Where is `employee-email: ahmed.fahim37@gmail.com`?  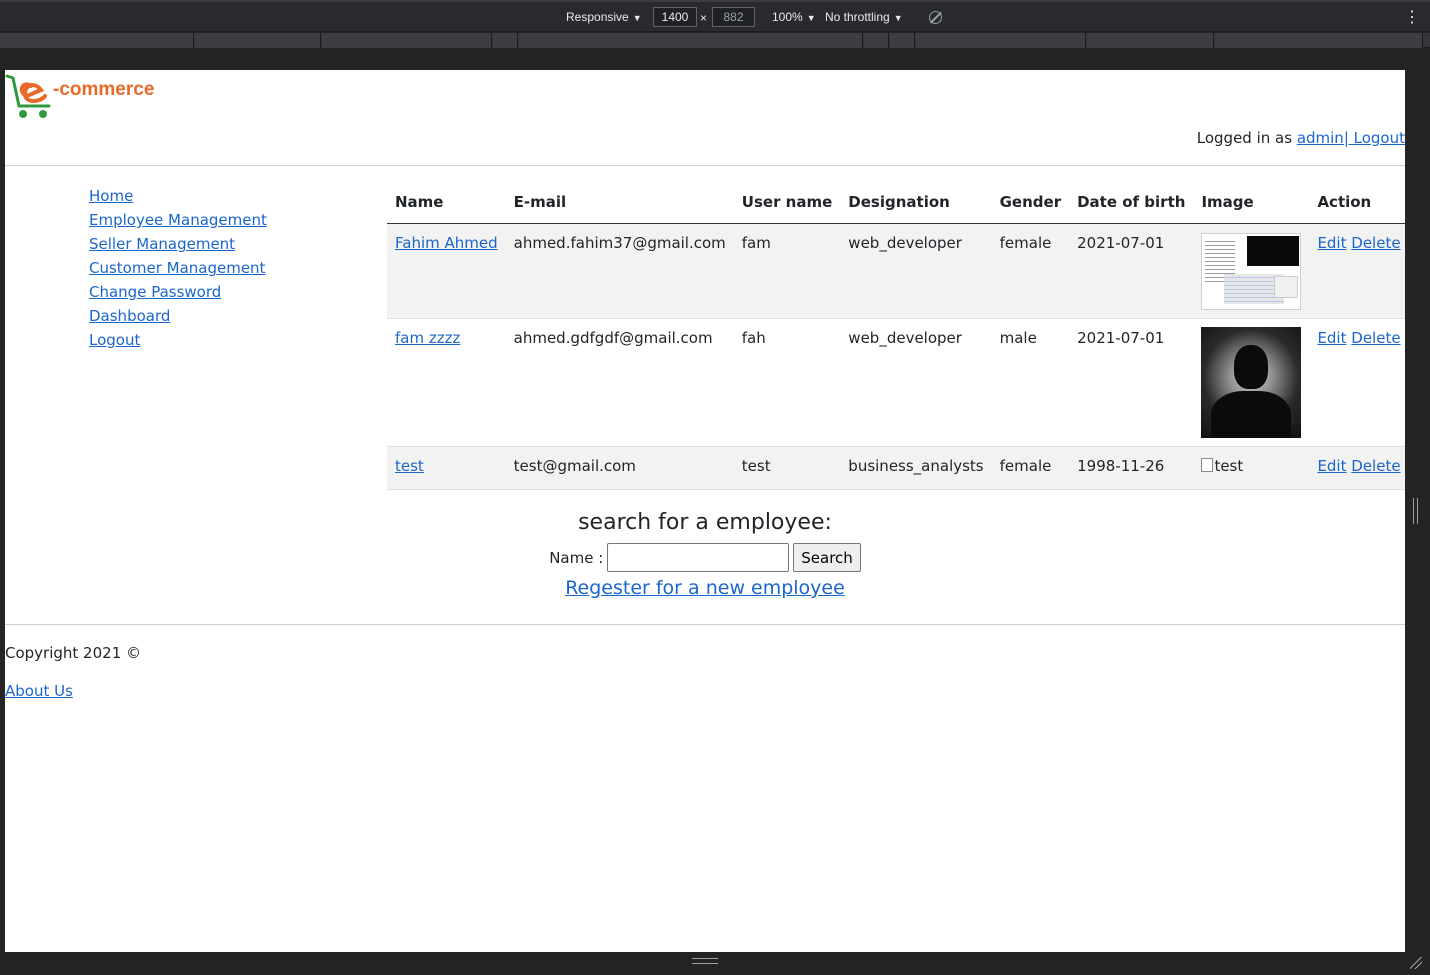
employee-email: ahmed.fahim37@gmail.com is located at coordinates (619, 270).